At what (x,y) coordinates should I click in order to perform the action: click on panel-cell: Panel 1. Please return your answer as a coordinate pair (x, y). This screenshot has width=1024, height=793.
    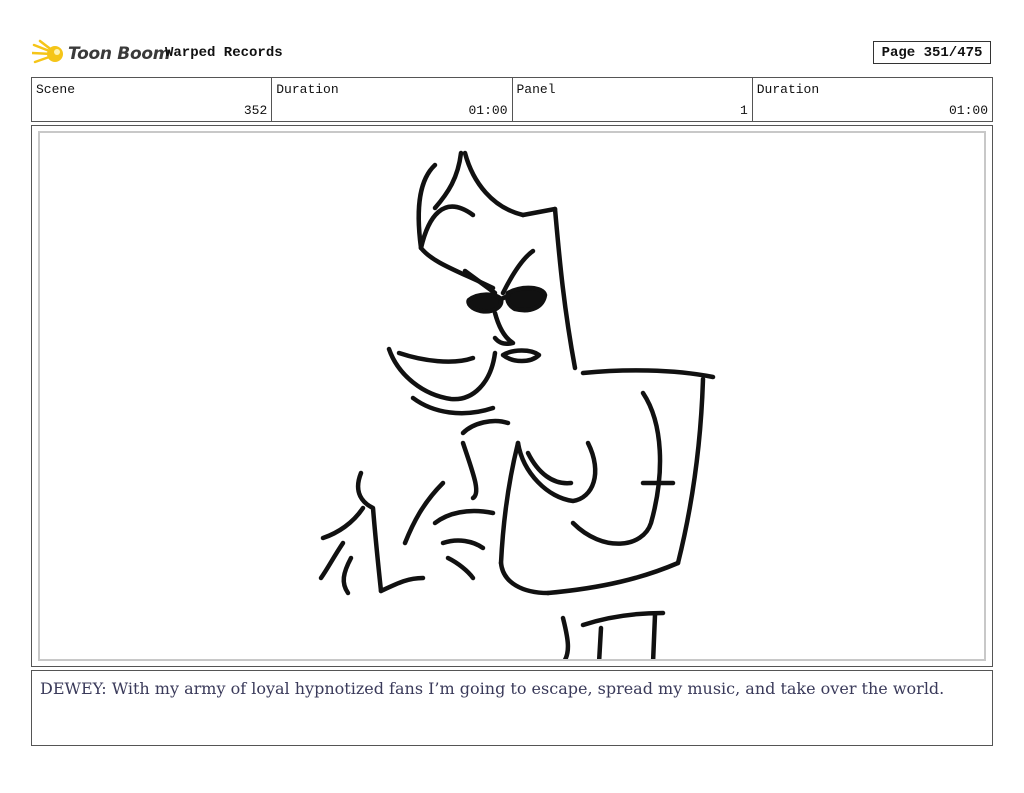
    Looking at the image, I should click on (633, 99).